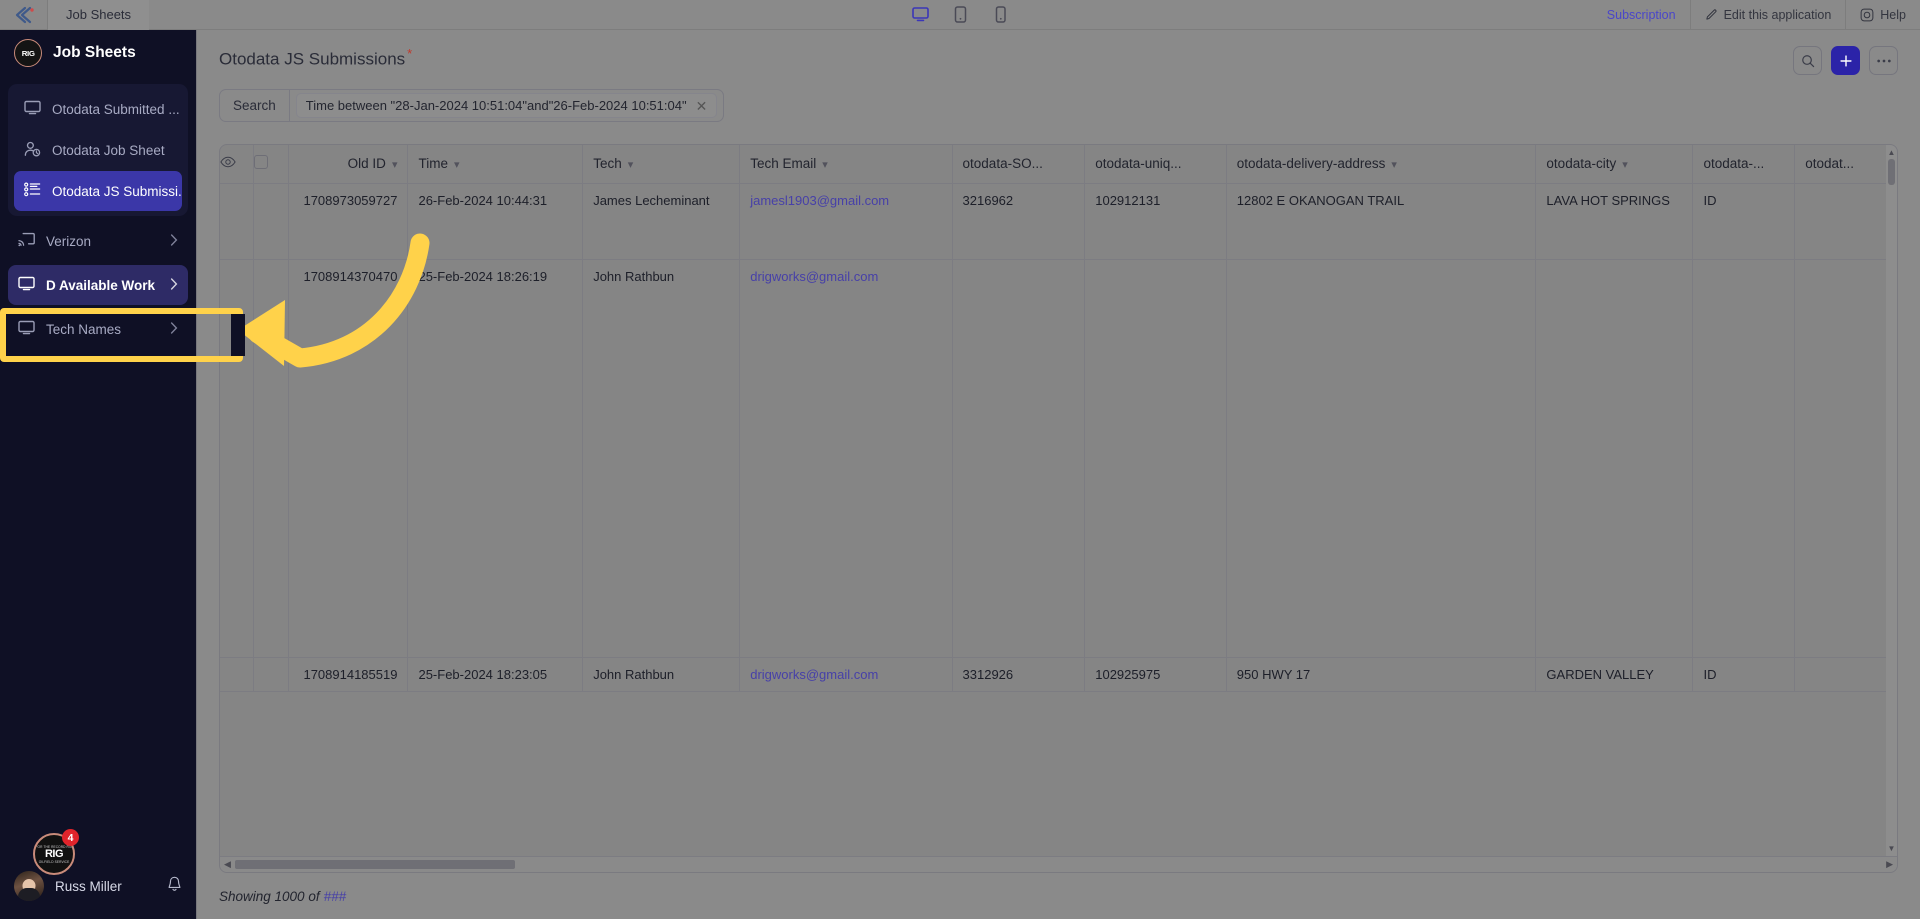 The height and width of the screenshot is (919, 1920). I want to click on column-header-addr: otodata-delivery-address ▾, so click(1381, 164).